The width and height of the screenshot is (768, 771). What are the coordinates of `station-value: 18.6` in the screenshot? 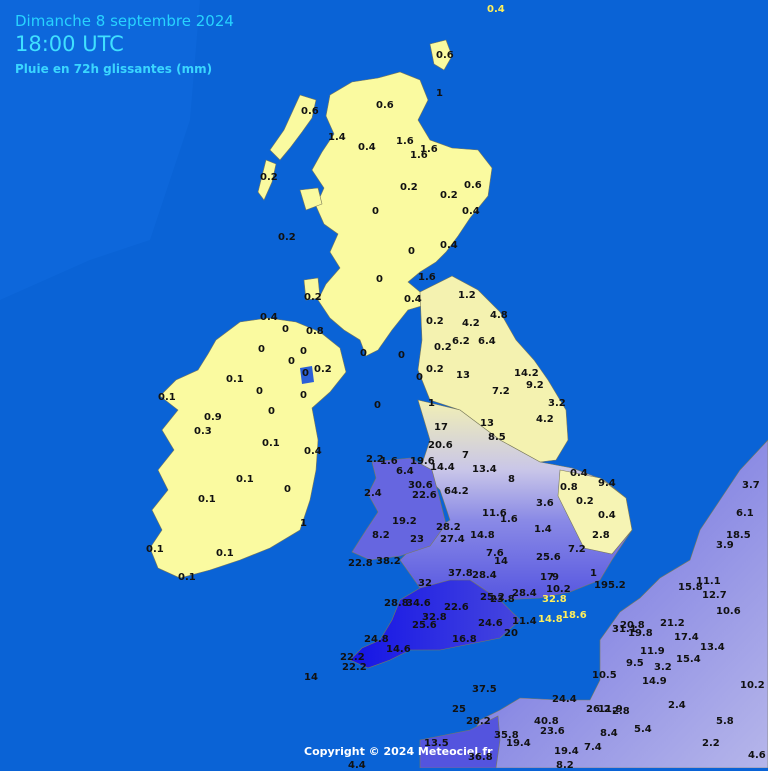 It's located at (574, 615).